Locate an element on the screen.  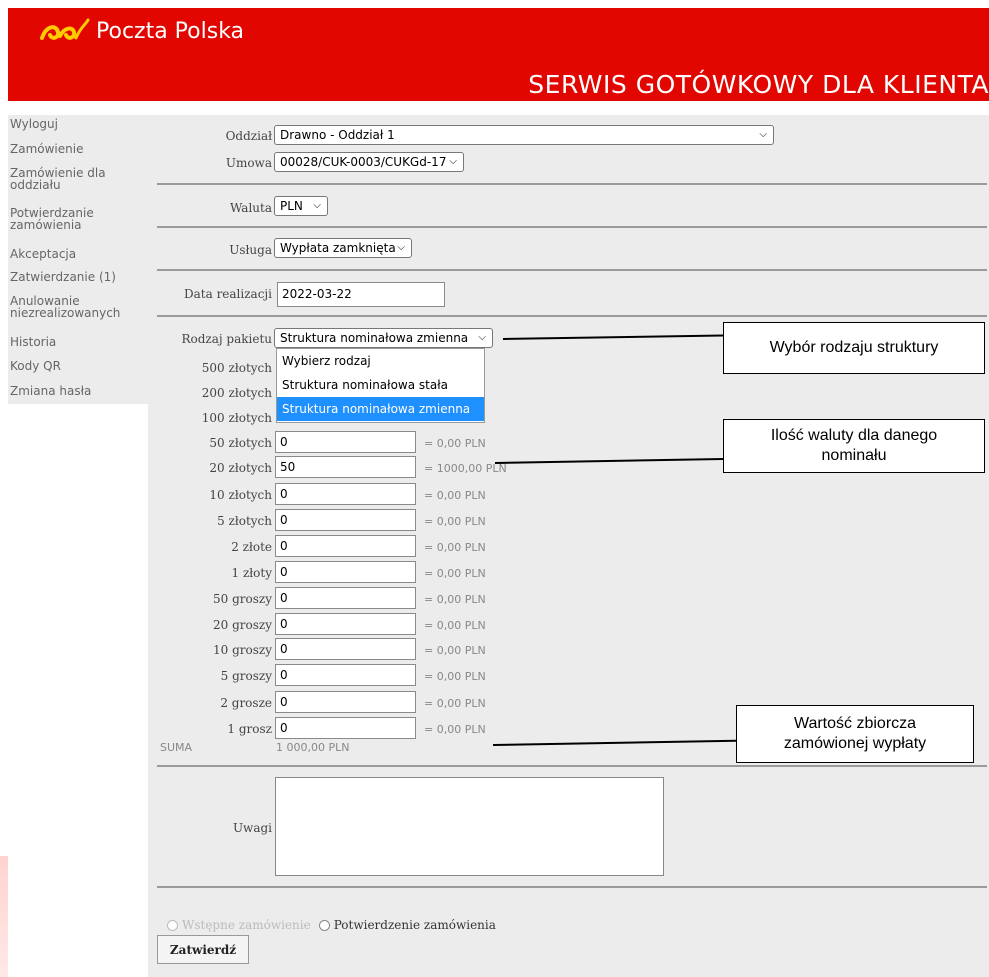
sidebar-item-zamowienie: Zamówienie is located at coordinates (46, 149).